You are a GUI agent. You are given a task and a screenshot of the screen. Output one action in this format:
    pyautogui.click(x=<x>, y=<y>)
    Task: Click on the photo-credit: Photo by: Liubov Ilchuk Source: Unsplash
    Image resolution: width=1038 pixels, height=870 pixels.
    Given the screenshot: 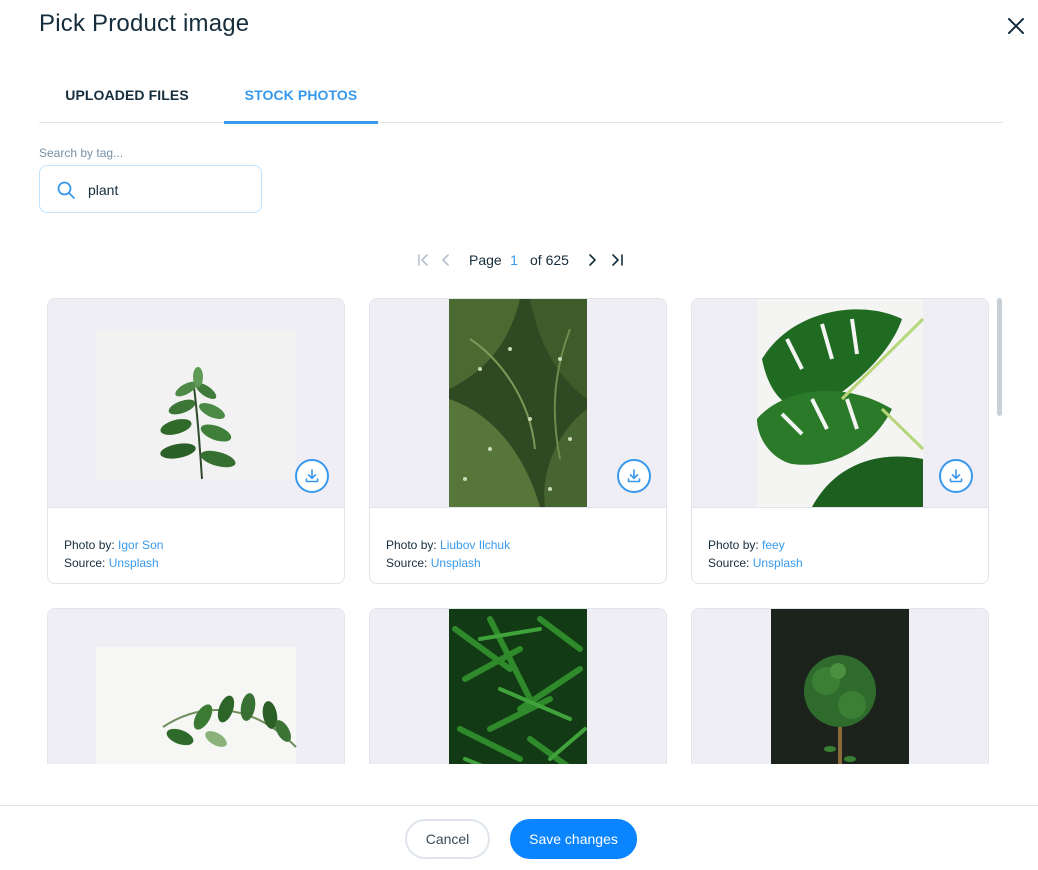 What is the action you would take?
    pyautogui.click(x=518, y=545)
    